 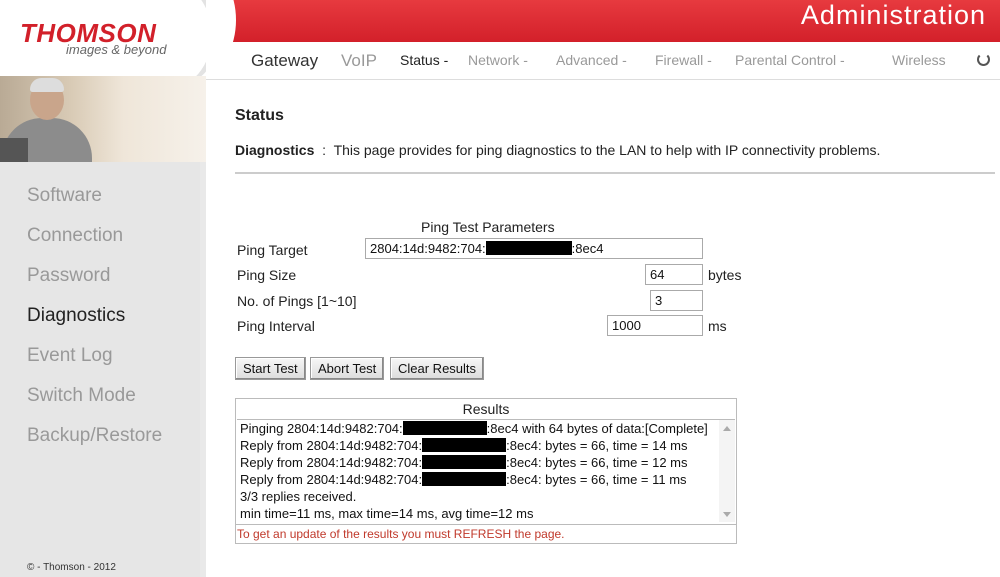 What do you see at coordinates (615, 173) in the screenshot?
I see `divider` at bounding box center [615, 173].